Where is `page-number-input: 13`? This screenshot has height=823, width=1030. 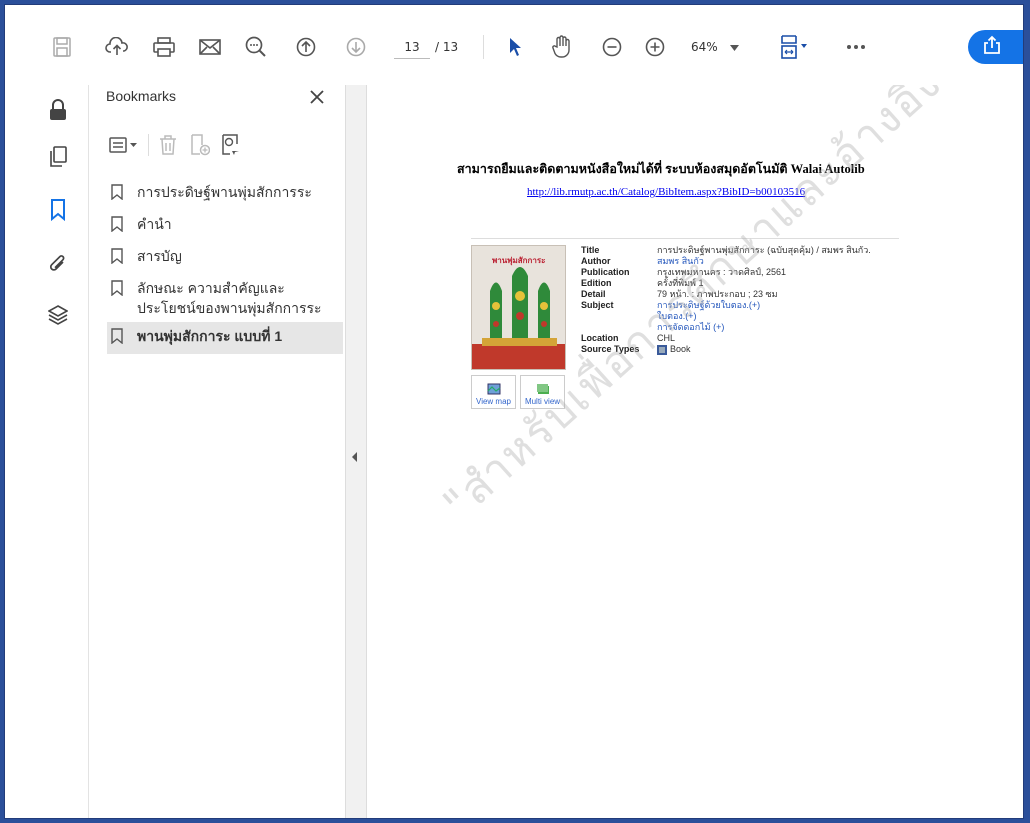
page-number-input: 13 is located at coordinates (412, 47).